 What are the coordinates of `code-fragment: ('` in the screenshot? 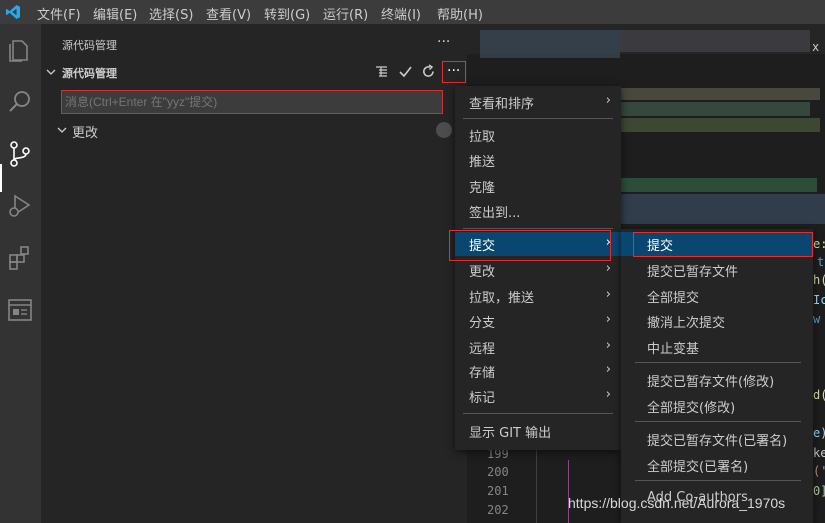 It's located at (819, 471).